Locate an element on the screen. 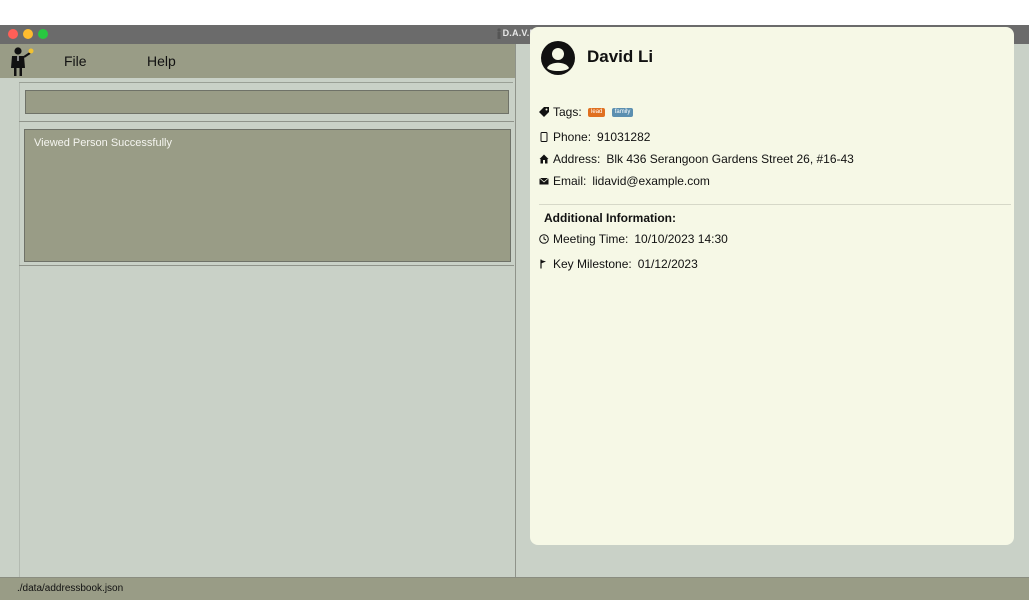 Image resolution: width=1029 pixels, height=604 pixels. home-icon is located at coordinates (544, 159).